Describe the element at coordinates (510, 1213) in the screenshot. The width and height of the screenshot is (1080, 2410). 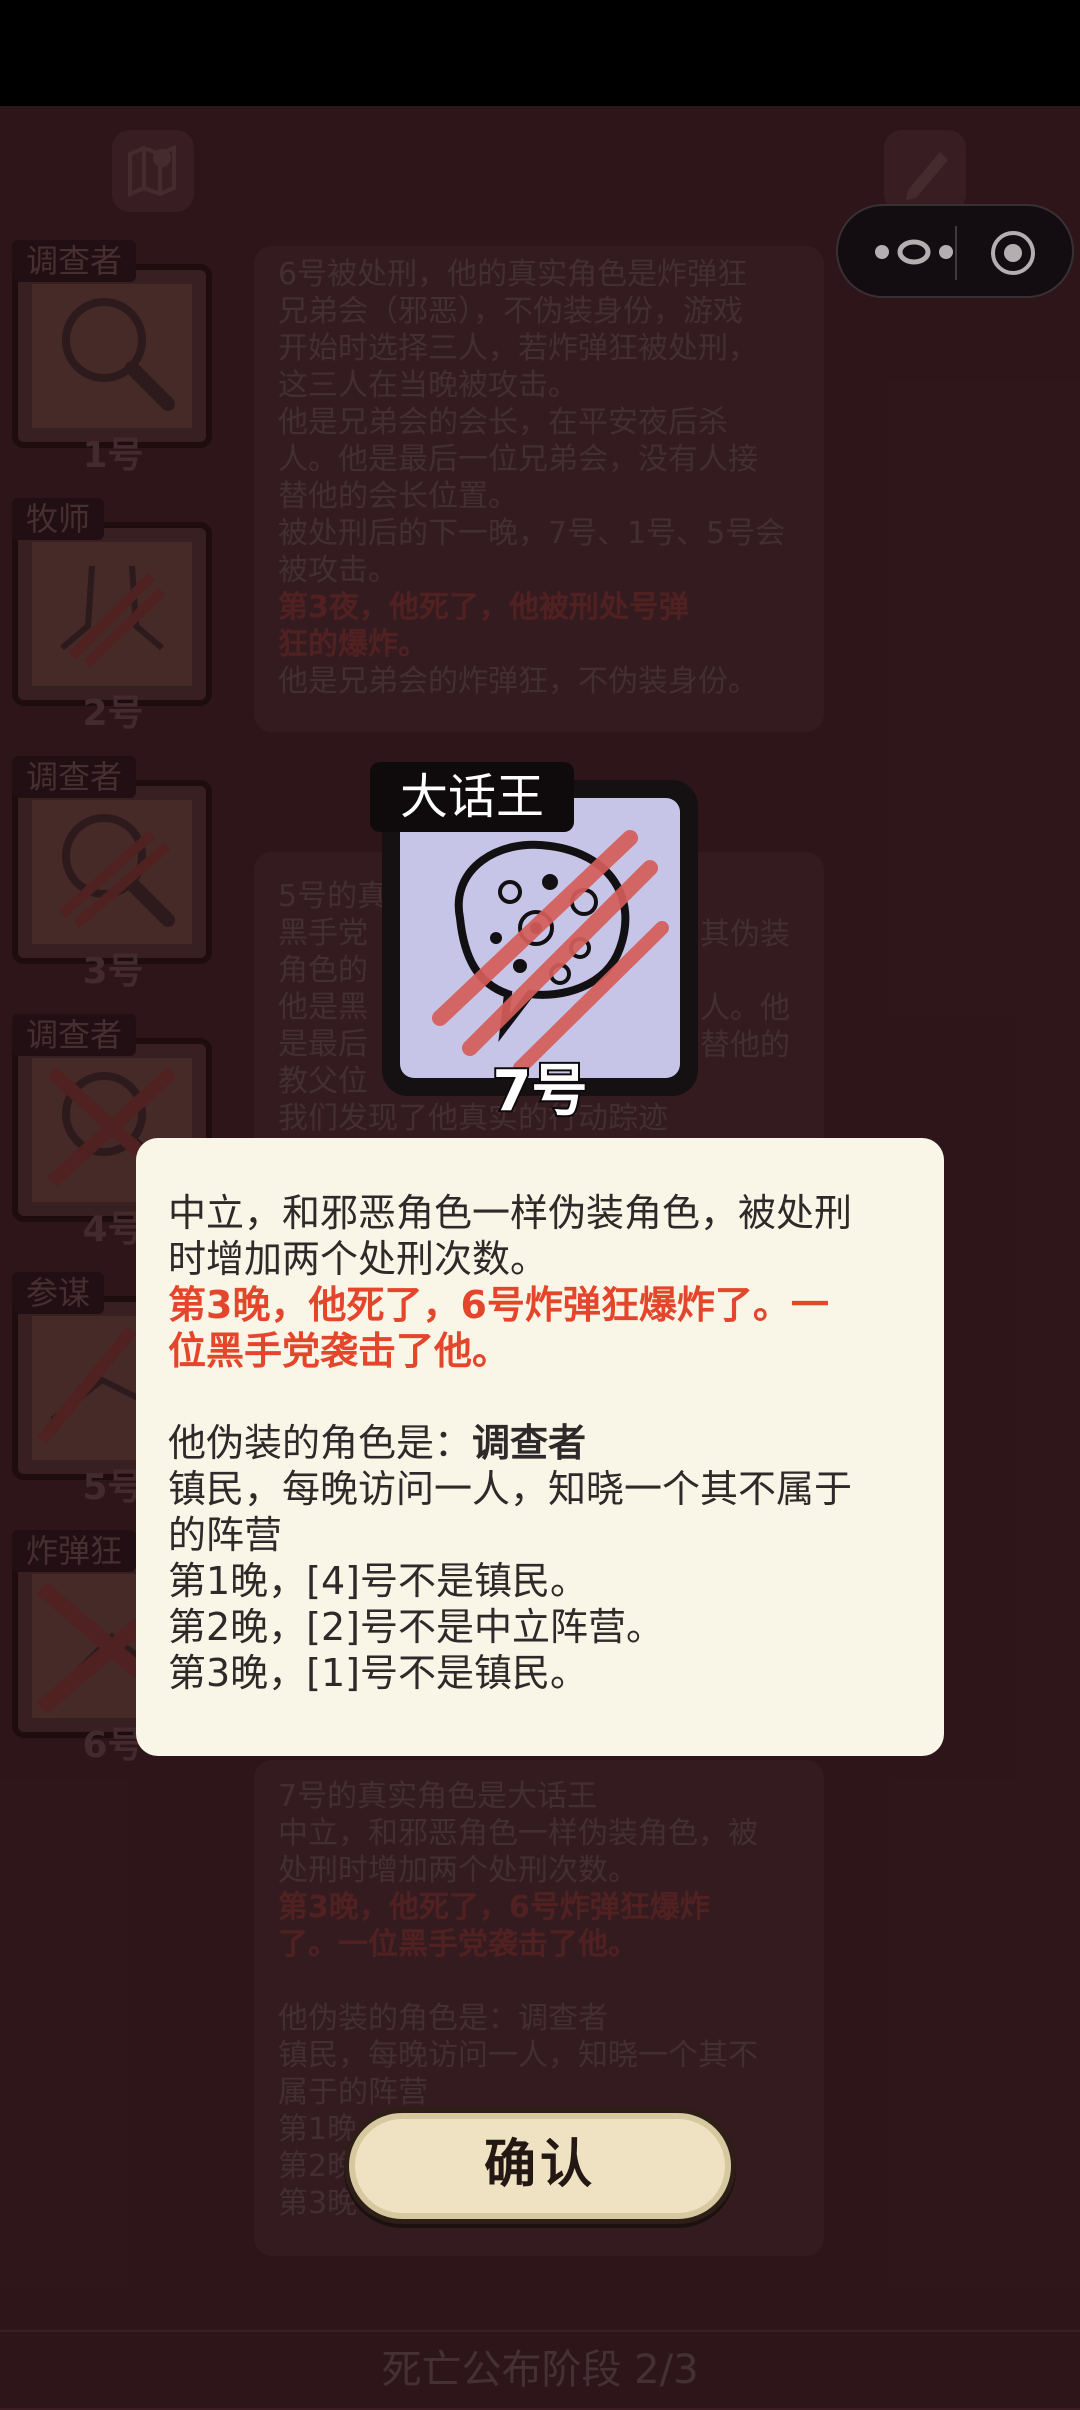
I see `dialog-description: 中立，和邪恶角色一样伪装角色，被处刑` at that location.